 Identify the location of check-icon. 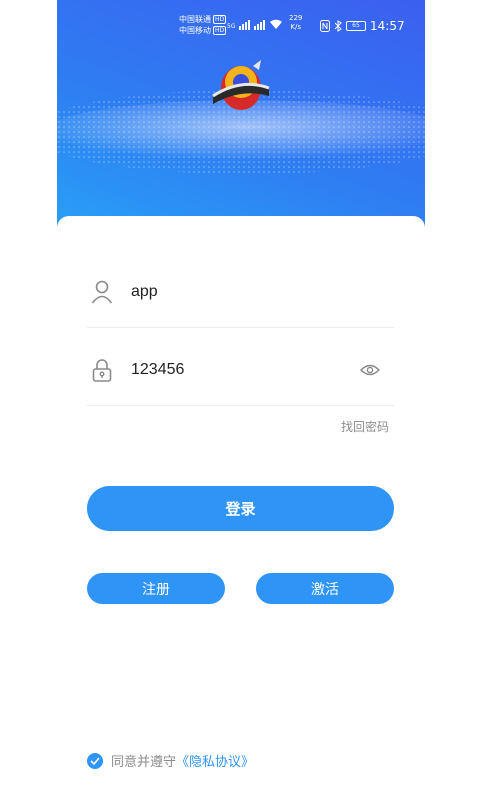
(95, 760).